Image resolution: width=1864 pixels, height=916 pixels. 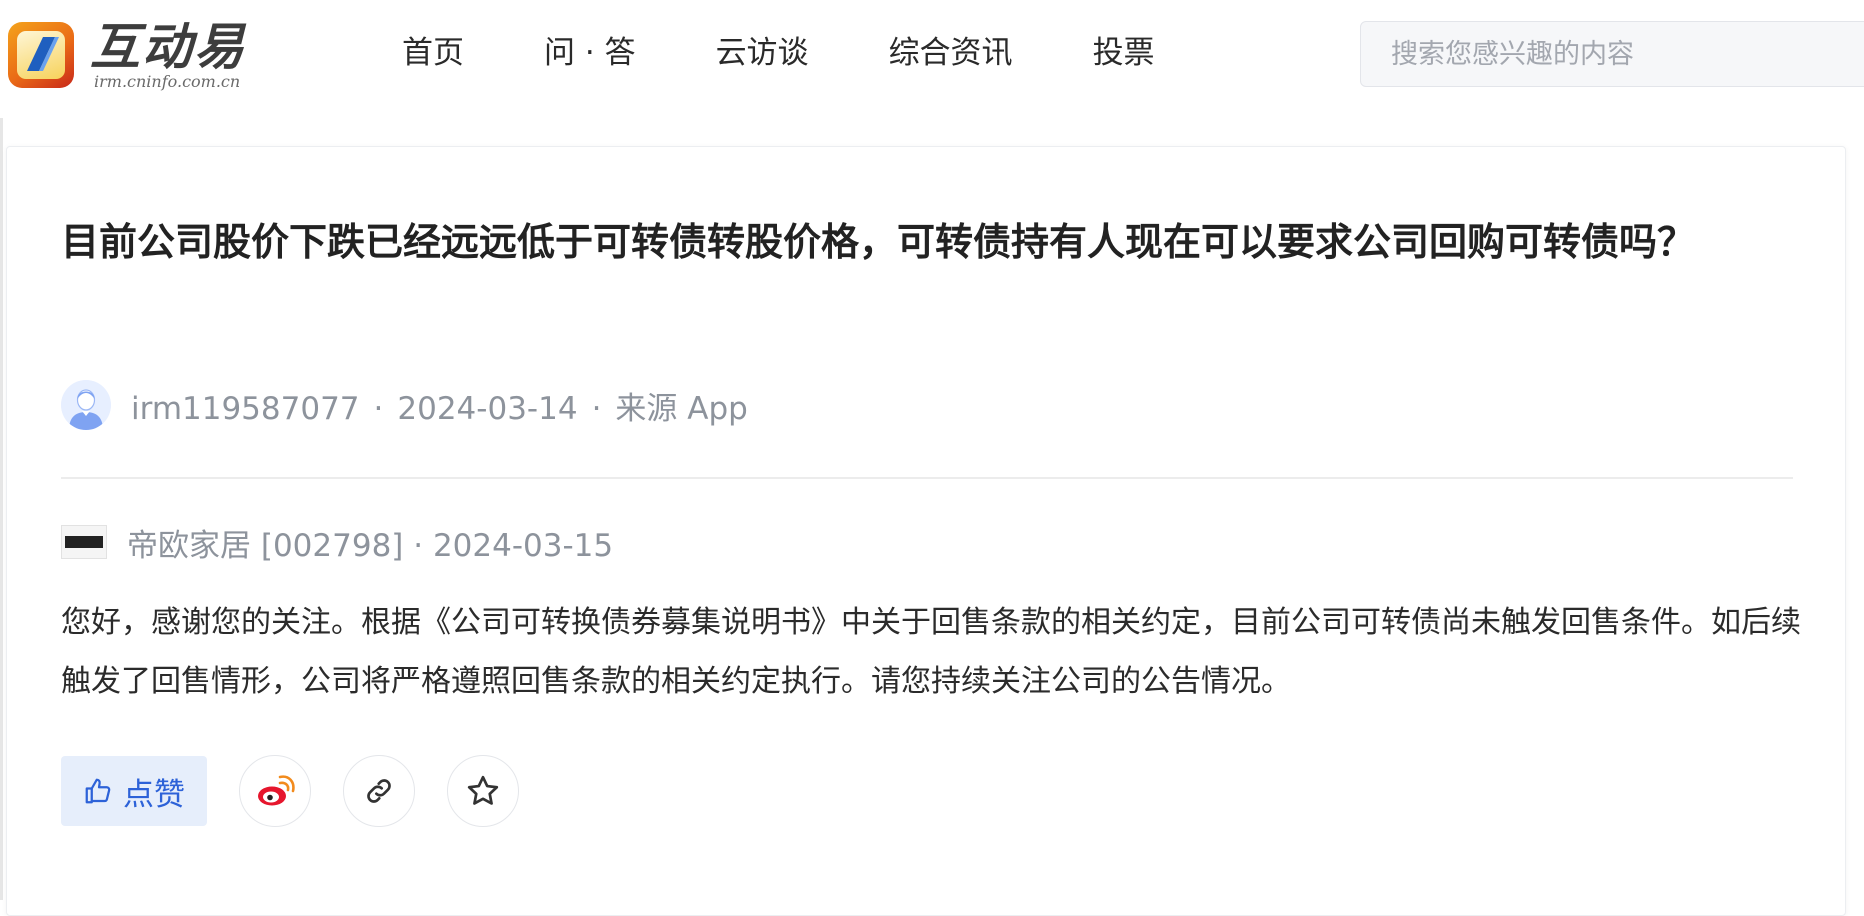 I want to click on weibo-icon, so click(x=276, y=790).